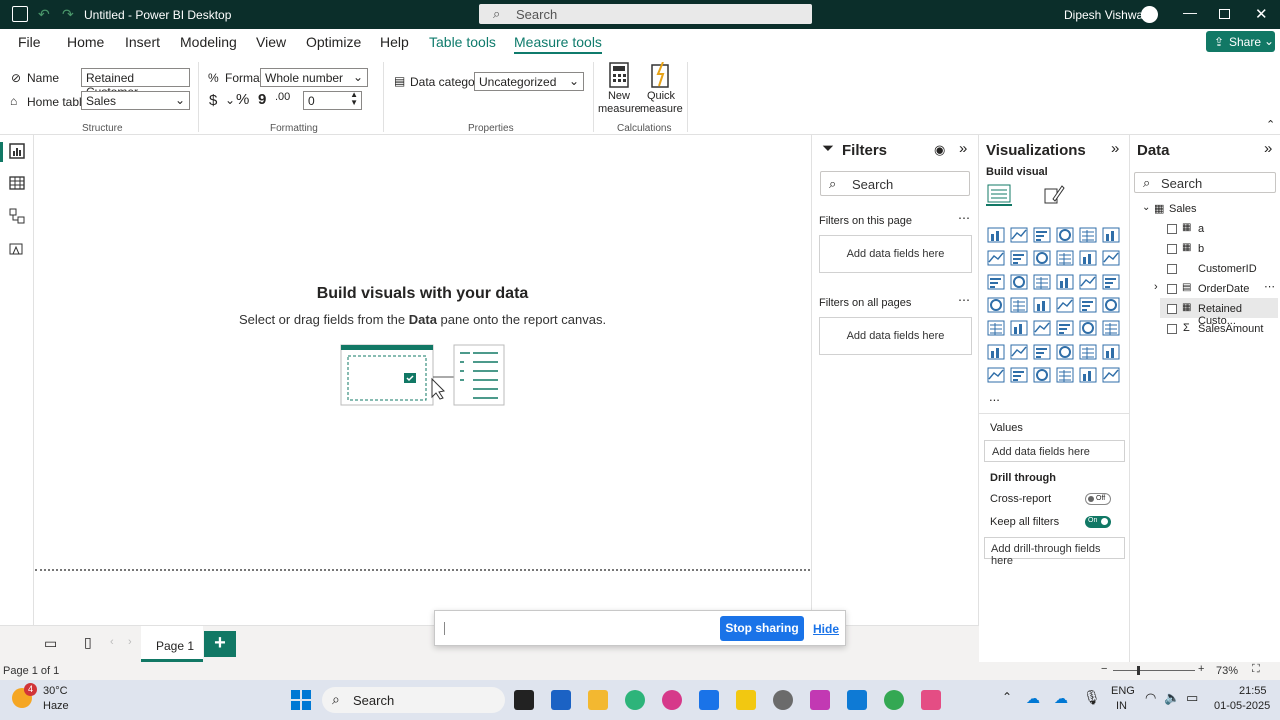  Describe the element at coordinates (44, 14) in the screenshot. I see `undo-icon: ↶` at that location.